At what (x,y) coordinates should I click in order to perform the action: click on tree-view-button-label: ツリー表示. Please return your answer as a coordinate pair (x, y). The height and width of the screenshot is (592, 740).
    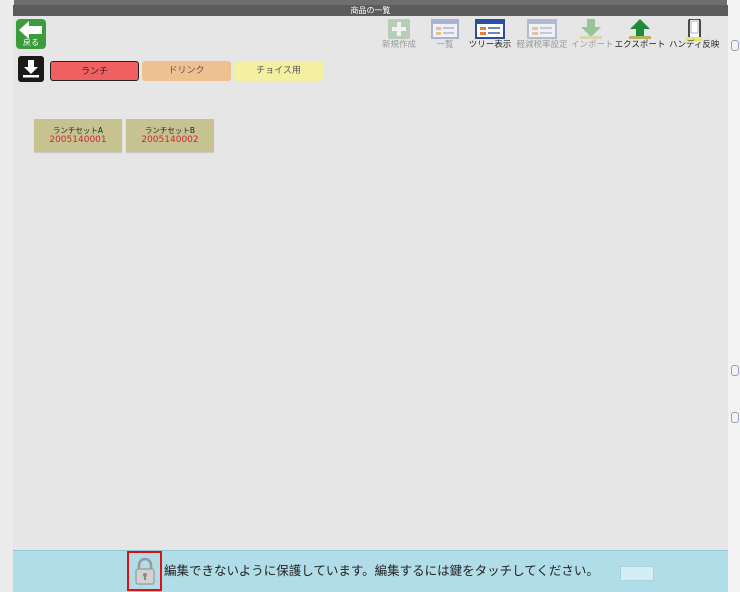
    Looking at the image, I should click on (490, 45).